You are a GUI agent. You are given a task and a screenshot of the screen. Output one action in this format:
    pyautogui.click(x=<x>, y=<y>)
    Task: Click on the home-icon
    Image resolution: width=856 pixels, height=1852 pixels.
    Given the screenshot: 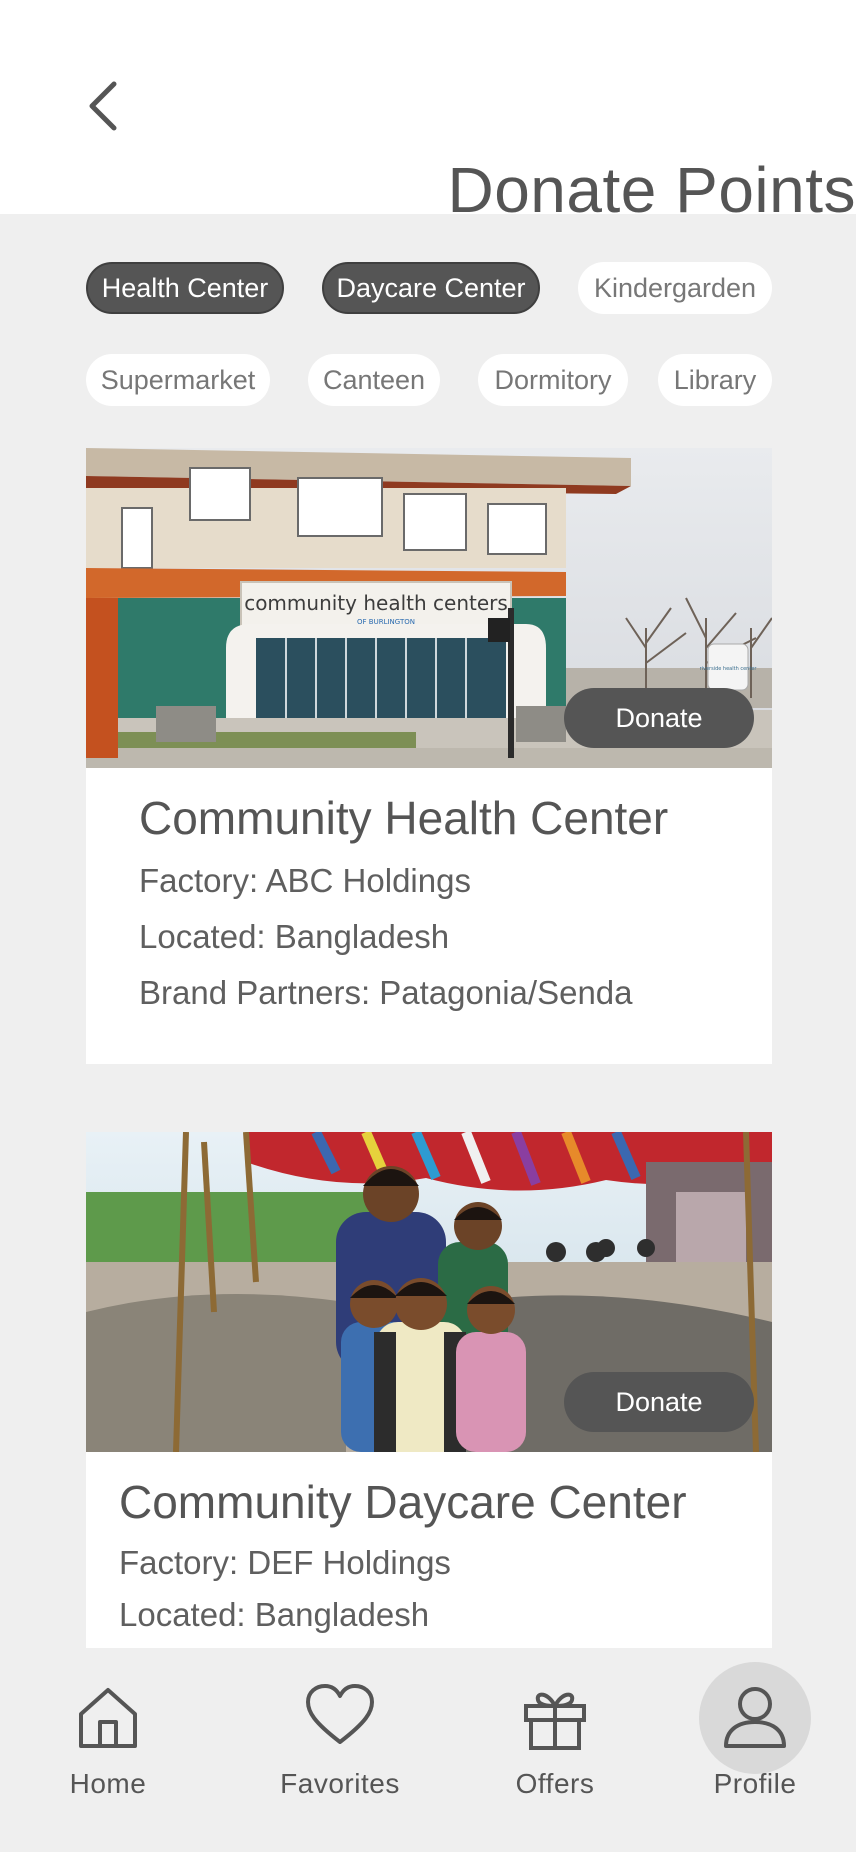 What is the action you would take?
    pyautogui.click(x=108, y=1718)
    